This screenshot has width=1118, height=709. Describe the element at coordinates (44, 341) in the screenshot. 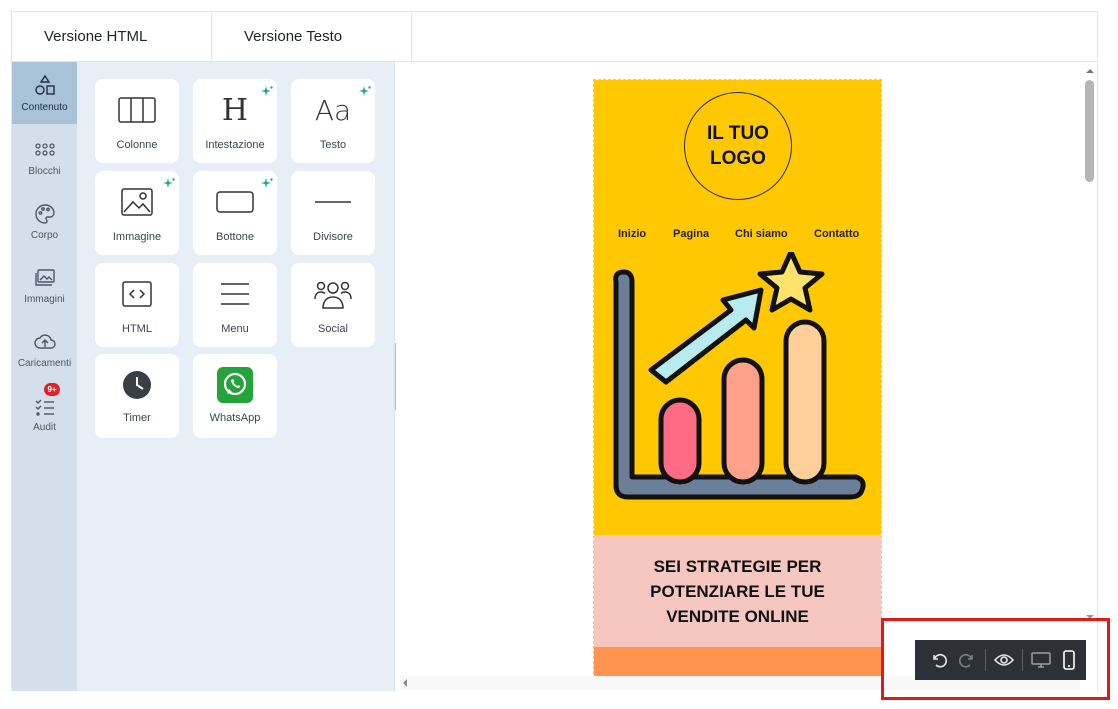

I see `cloud-upload-icon` at that location.